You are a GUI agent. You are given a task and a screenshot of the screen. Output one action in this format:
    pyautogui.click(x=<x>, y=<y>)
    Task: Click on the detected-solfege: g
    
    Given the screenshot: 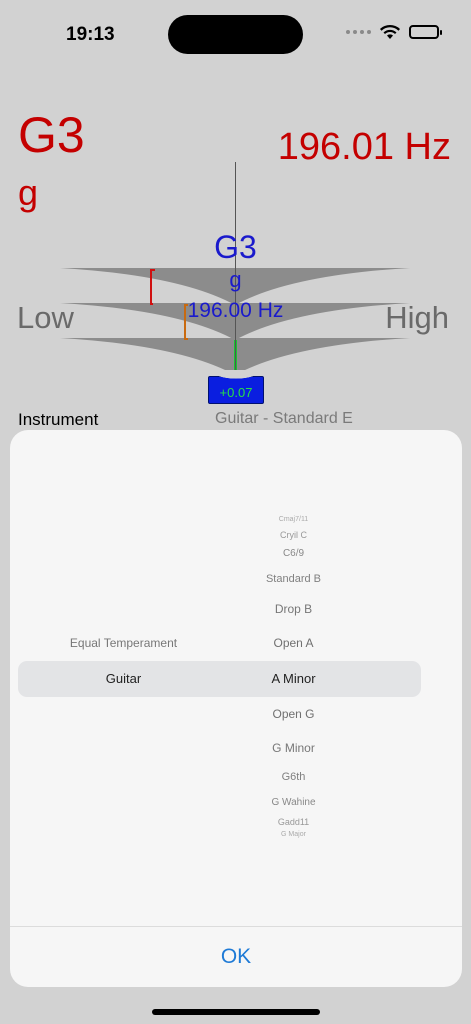 What is the action you would take?
    pyautogui.click(x=28, y=192)
    